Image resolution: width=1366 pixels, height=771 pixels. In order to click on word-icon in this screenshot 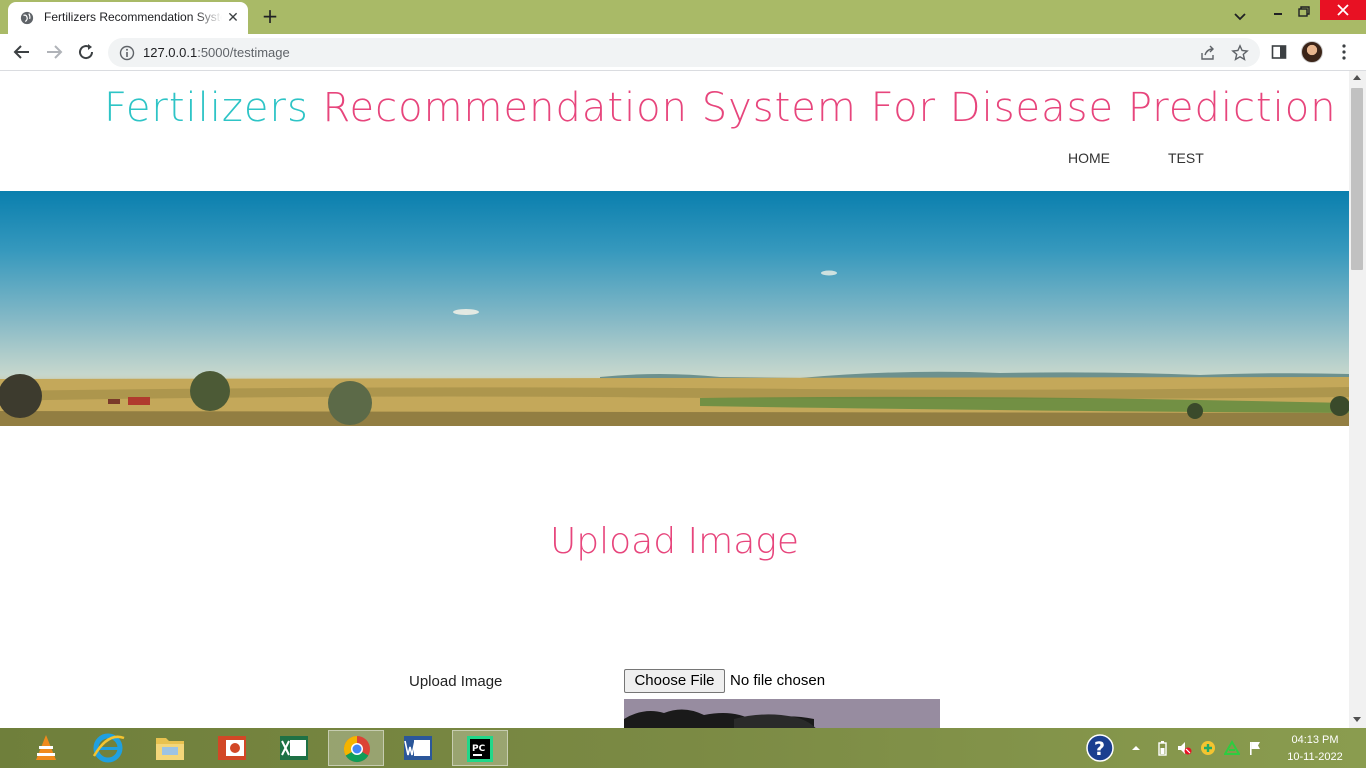, I will do `click(418, 748)`.